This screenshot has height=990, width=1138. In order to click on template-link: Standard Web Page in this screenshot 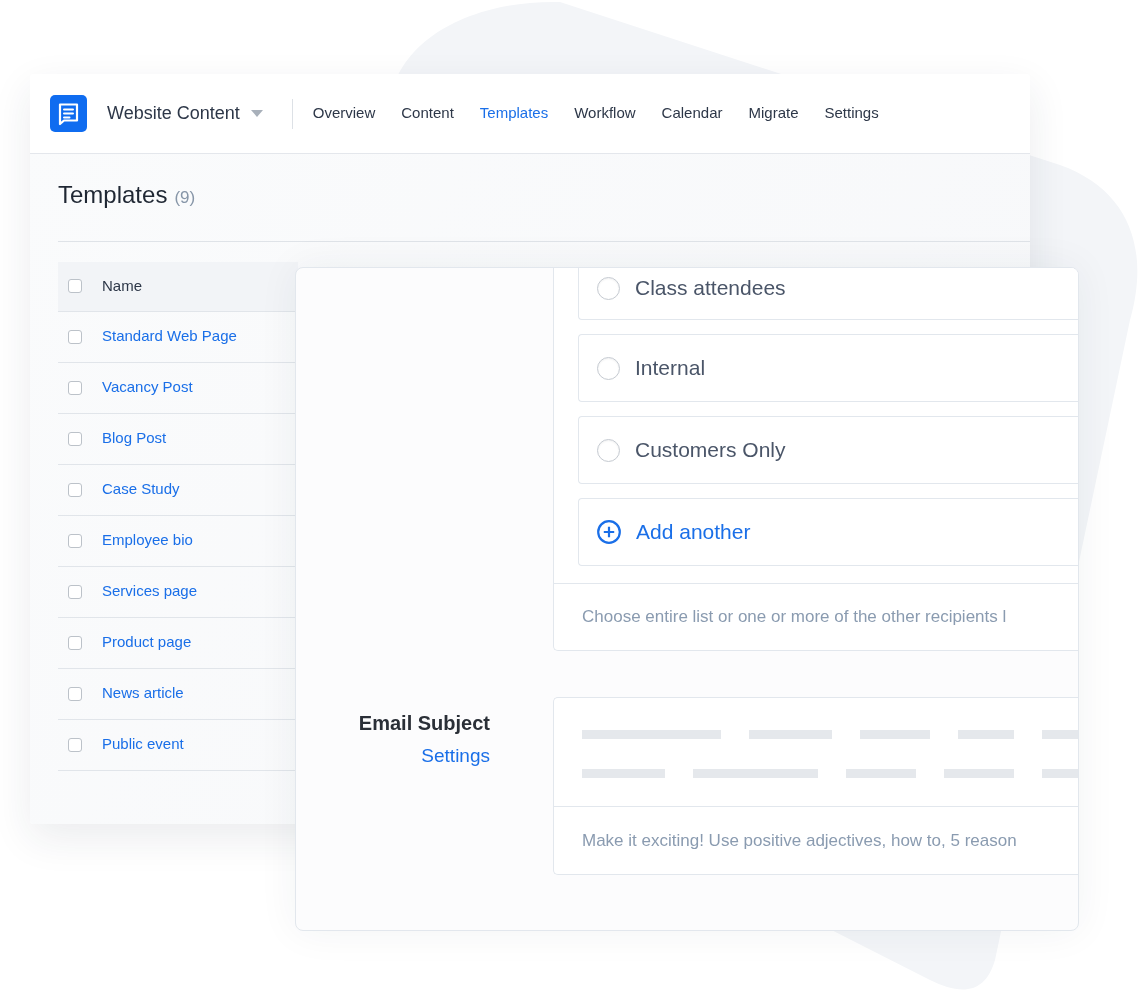, I will do `click(169, 336)`.